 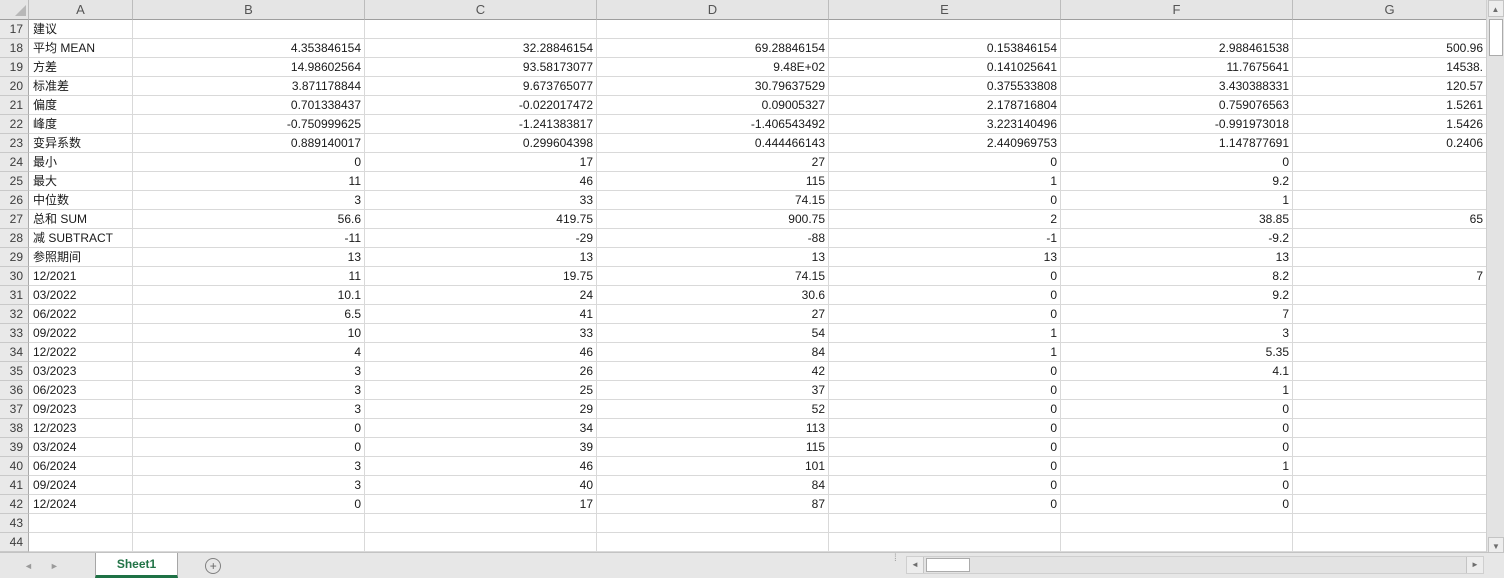 I want to click on row-header-26: 26, so click(x=14, y=200).